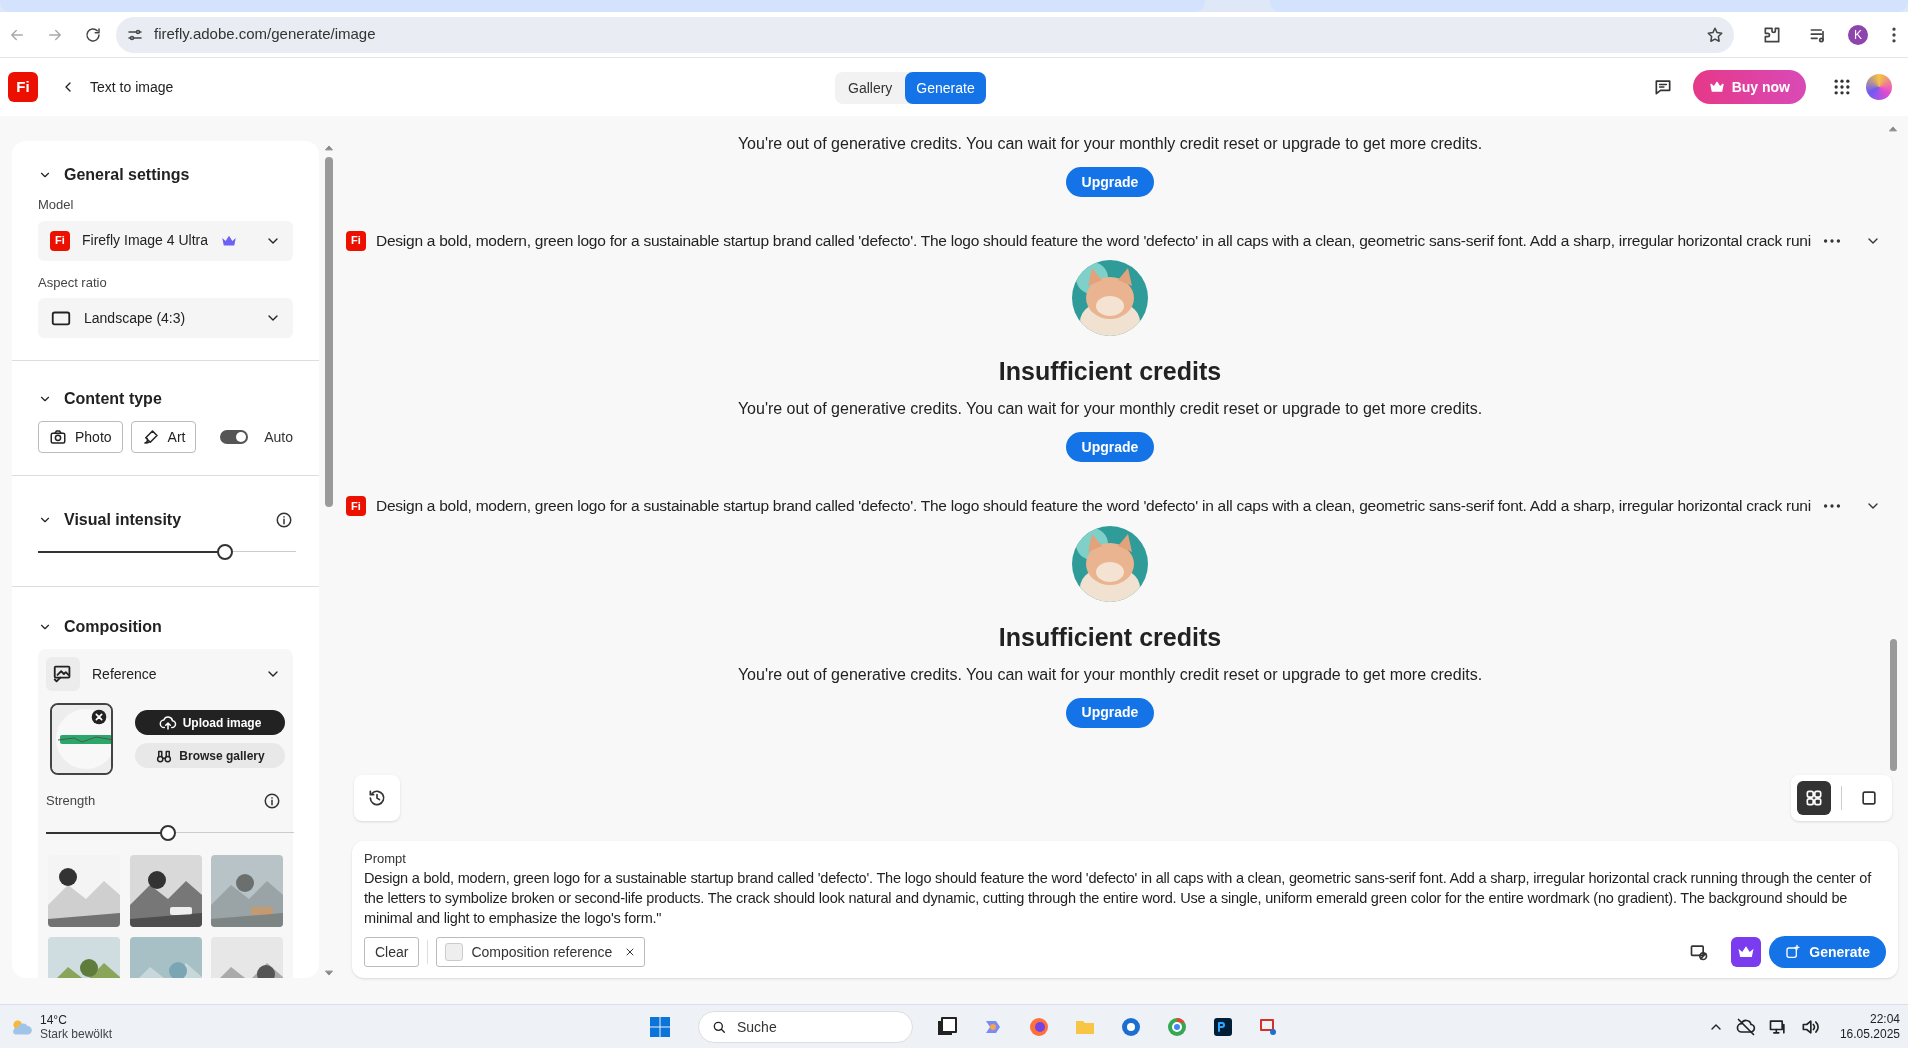  What do you see at coordinates (805, 1027) in the screenshot?
I see `taskbar-search: Suche` at bounding box center [805, 1027].